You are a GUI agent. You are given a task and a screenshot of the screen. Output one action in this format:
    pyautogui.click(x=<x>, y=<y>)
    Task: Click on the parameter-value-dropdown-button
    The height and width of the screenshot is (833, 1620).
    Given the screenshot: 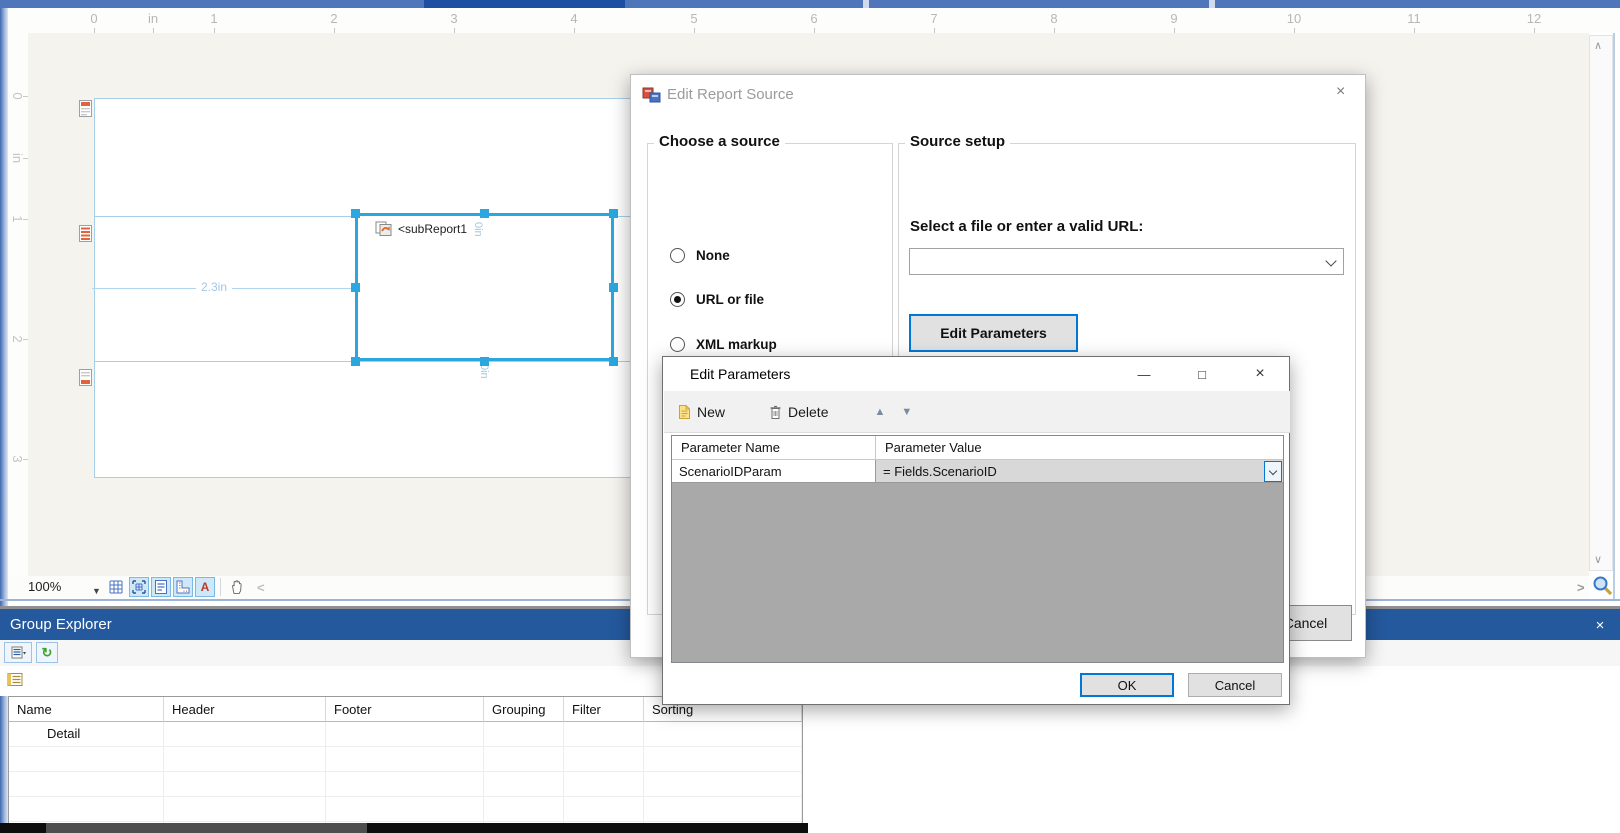 What is the action you would take?
    pyautogui.click(x=1273, y=471)
    